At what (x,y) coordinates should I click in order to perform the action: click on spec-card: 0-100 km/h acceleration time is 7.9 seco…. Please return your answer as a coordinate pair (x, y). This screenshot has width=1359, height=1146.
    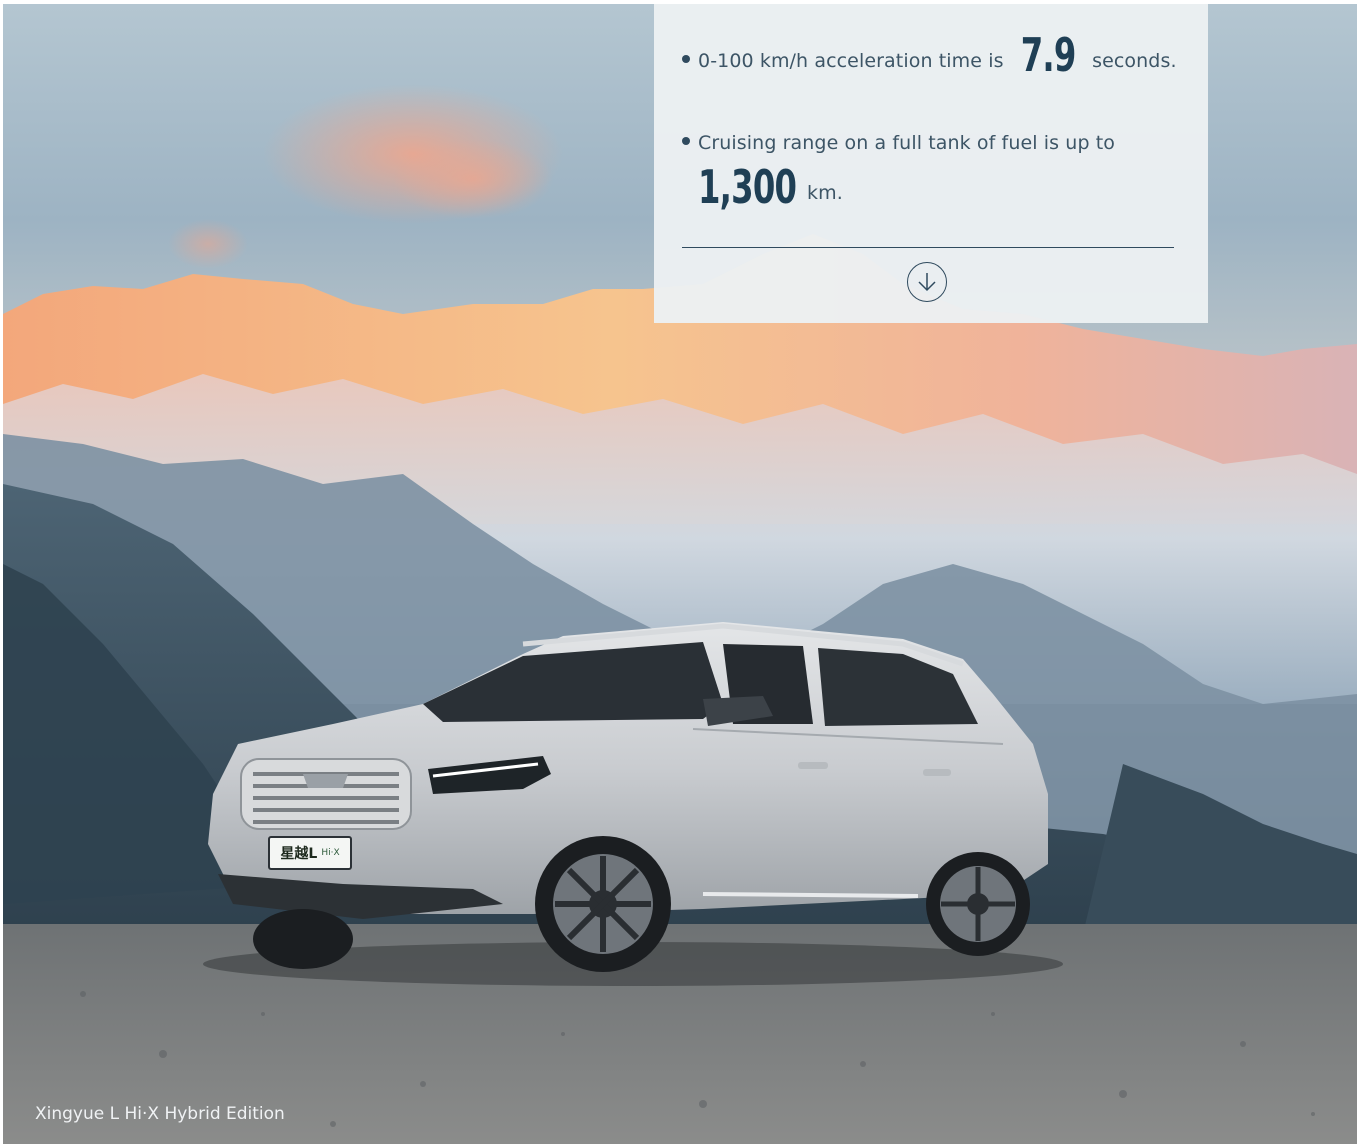
    Looking at the image, I should click on (931, 163).